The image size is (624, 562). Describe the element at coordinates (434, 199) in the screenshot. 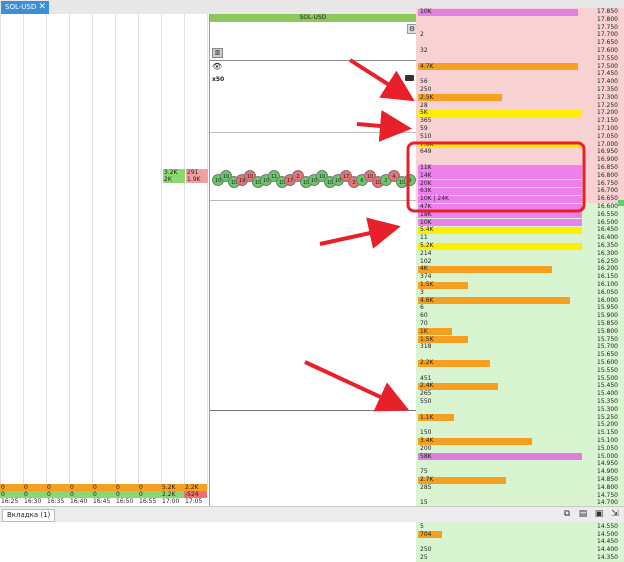

I see `volume-value: 10K | 24K` at that location.